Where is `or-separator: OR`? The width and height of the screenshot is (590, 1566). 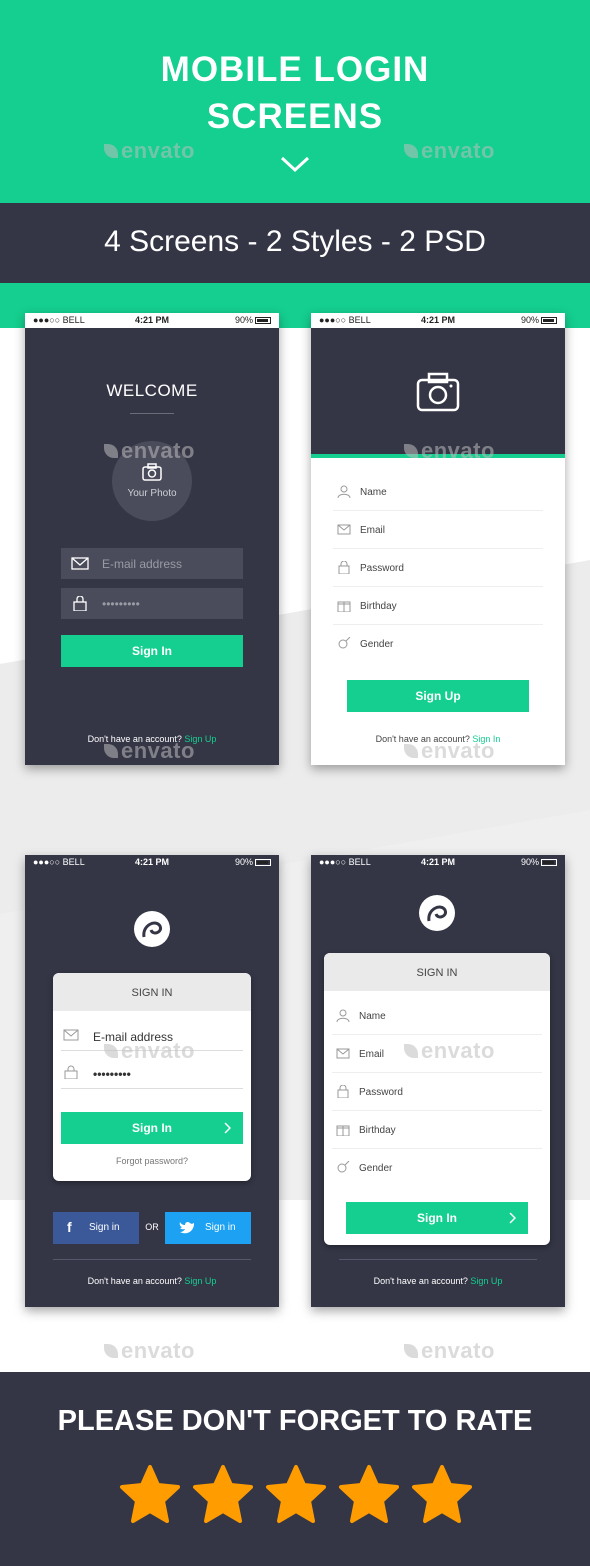 or-separator: OR is located at coordinates (152, 1227).